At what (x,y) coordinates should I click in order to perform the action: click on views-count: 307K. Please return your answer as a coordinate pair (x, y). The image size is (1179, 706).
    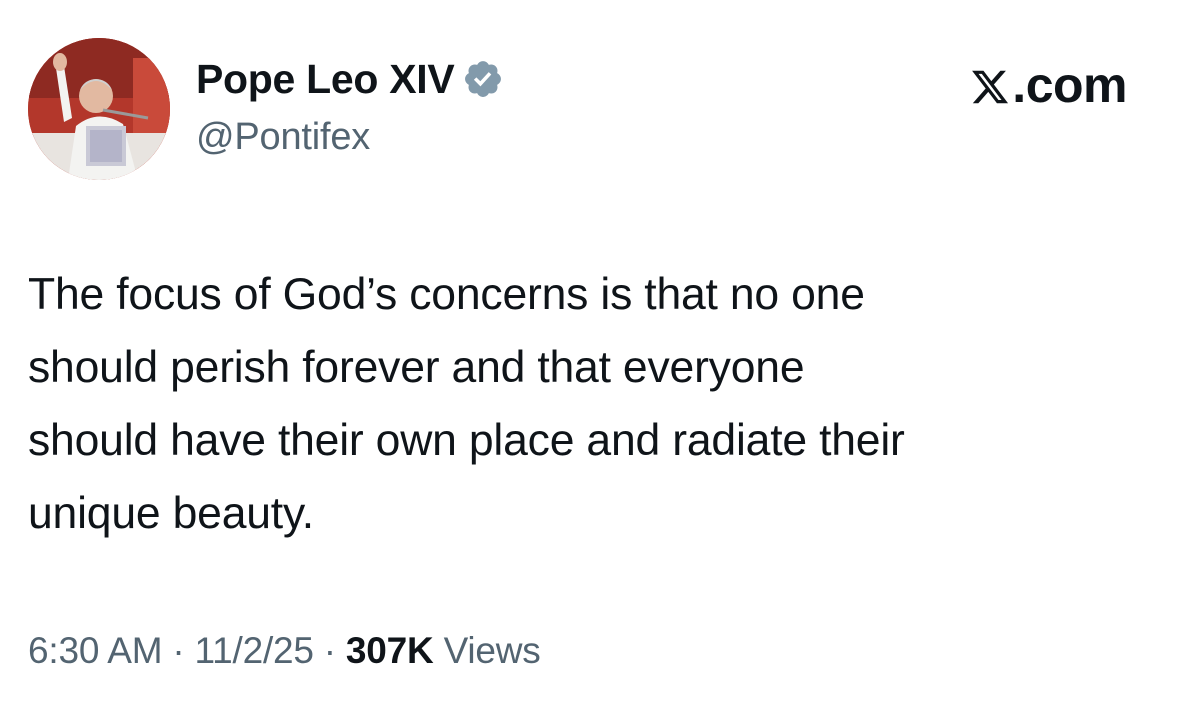
    Looking at the image, I should click on (389, 650).